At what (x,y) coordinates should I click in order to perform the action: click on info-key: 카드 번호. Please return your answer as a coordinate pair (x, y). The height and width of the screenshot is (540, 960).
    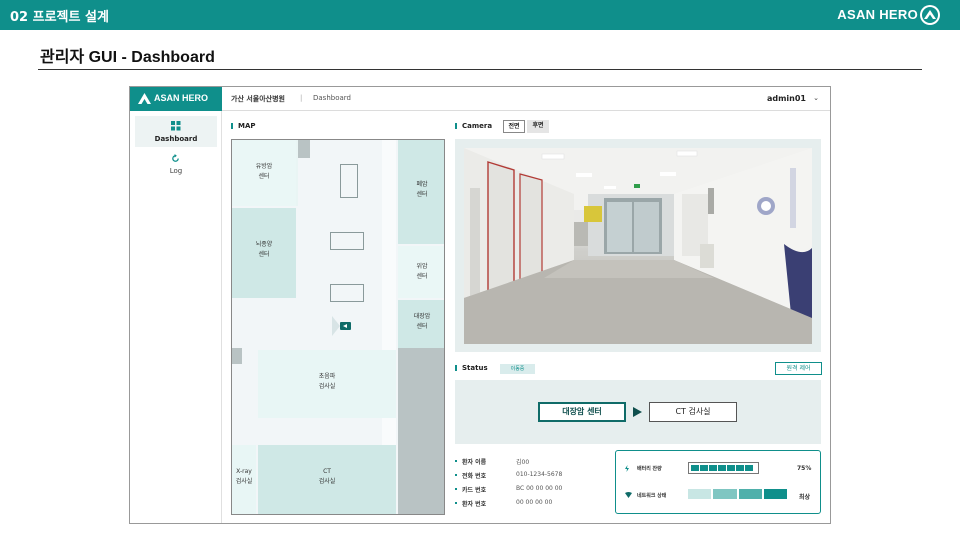
    Looking at the image, I should click on (474, 490).